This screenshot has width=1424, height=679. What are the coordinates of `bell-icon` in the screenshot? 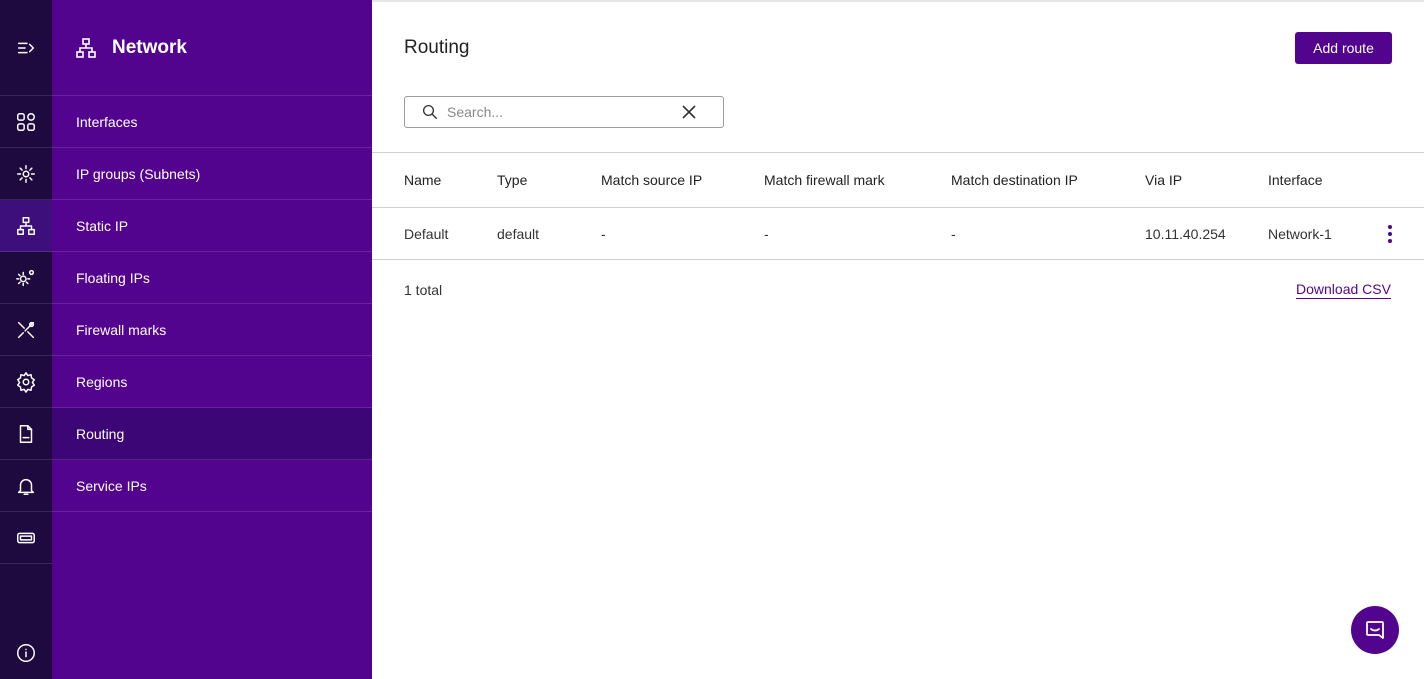 It's located at (26, 486).